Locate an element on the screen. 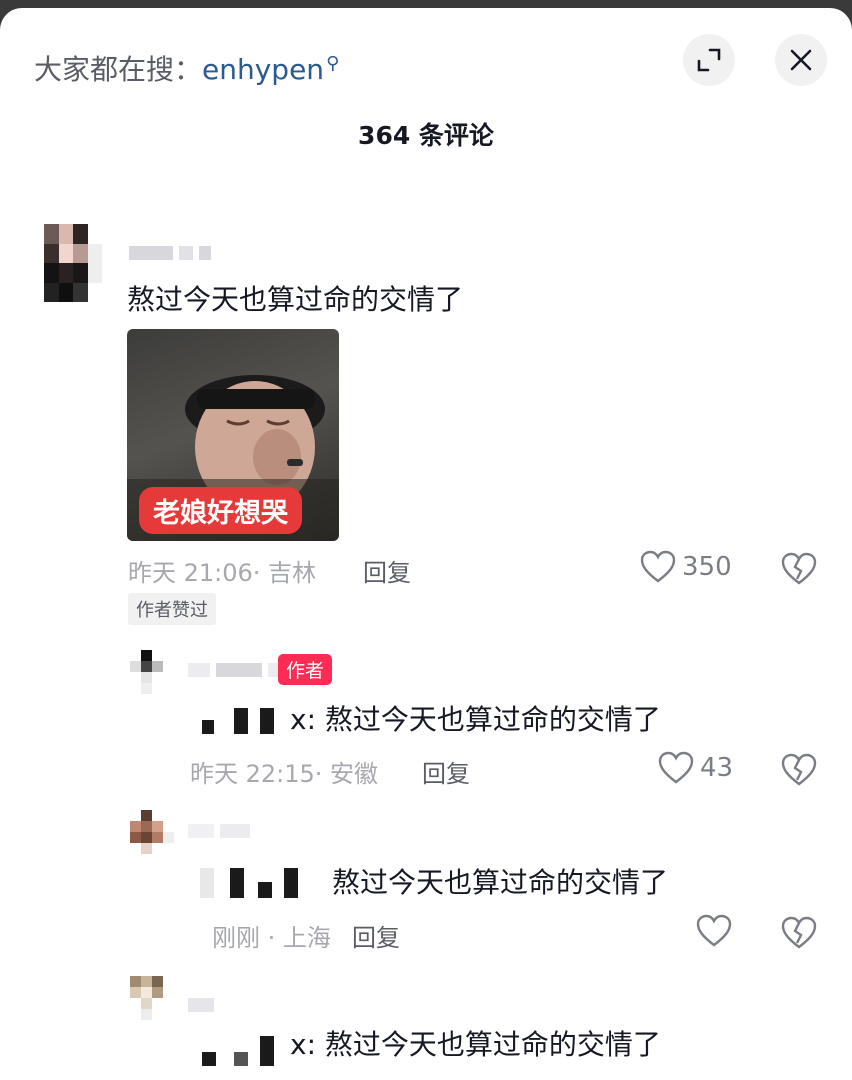  like-button: 350 is located at coordinates (686, 567).